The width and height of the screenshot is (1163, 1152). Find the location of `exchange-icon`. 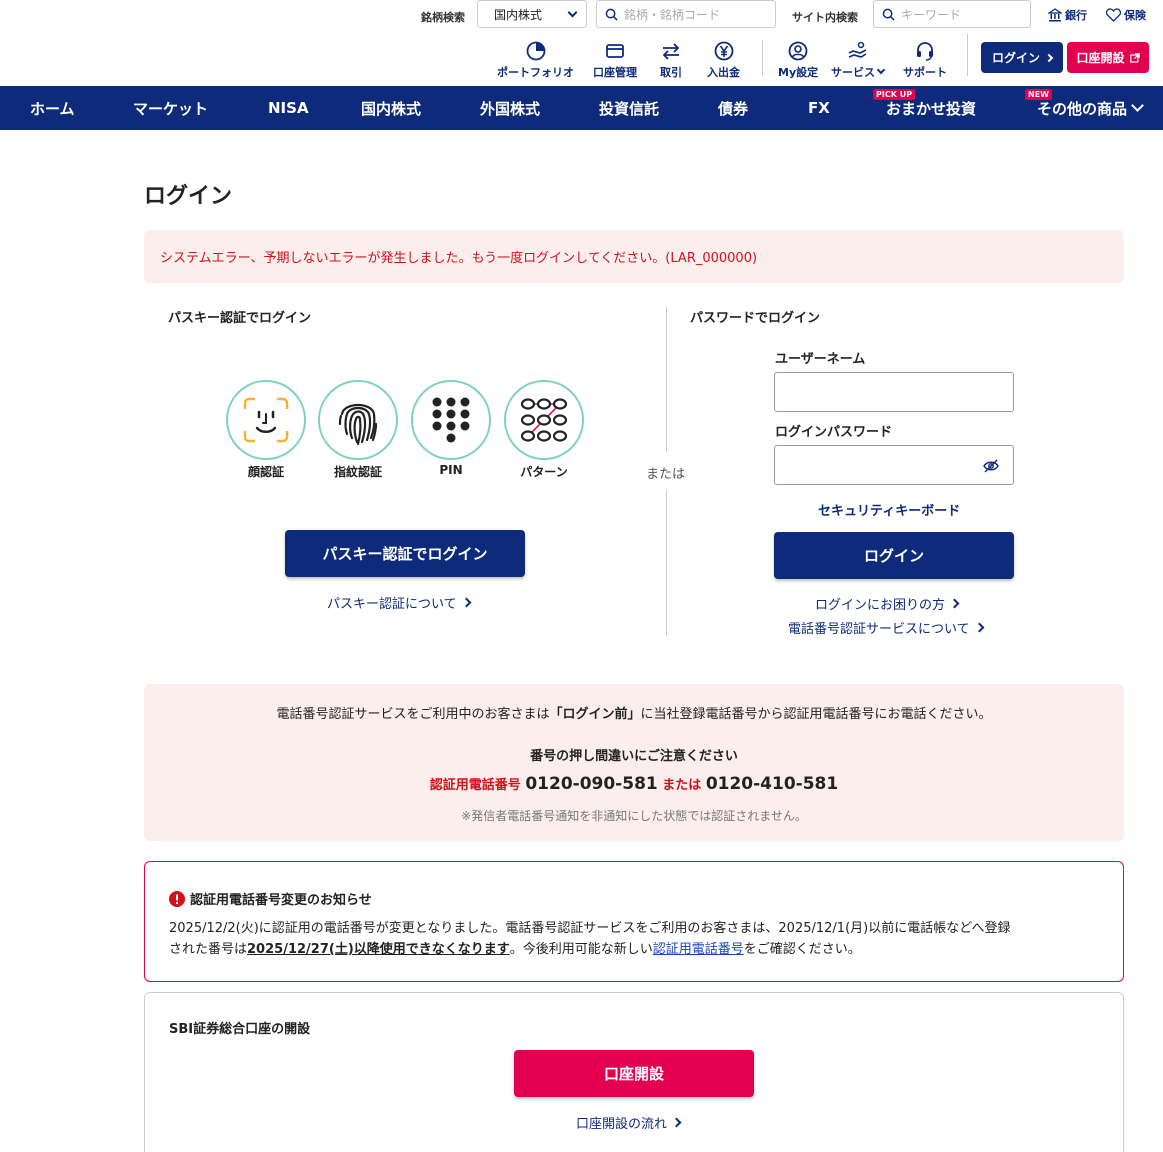

exchange-icon is located at coordinates (671, 51).